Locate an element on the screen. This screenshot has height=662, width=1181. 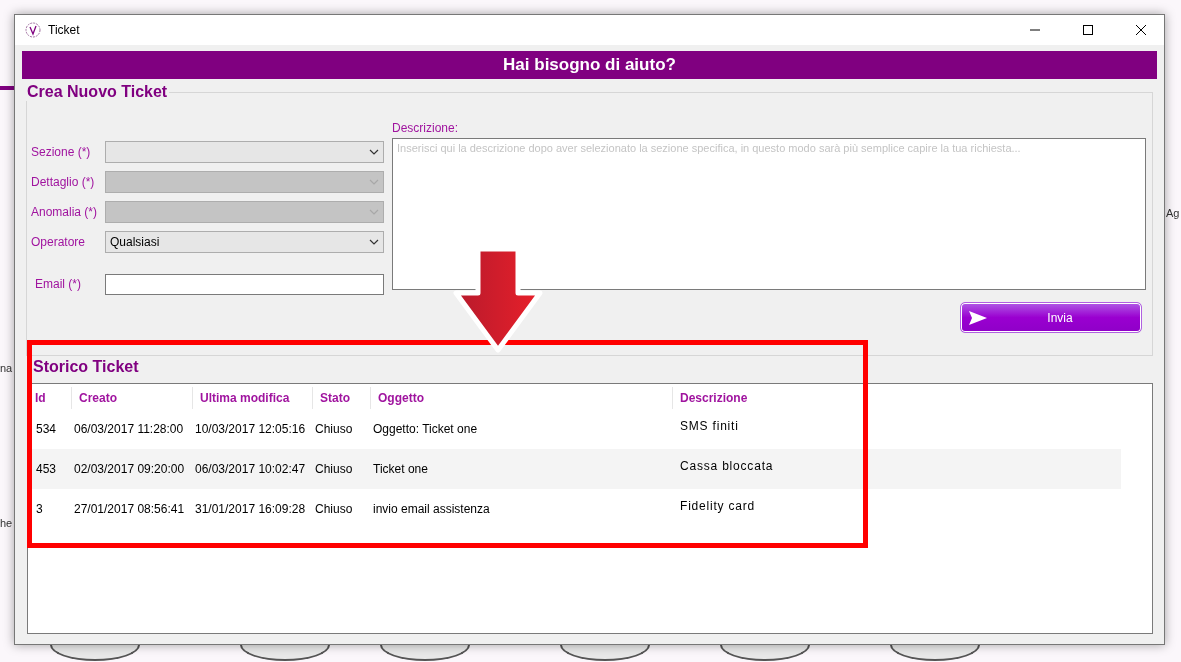
column-header: Id is located at coordinates (49, 398).